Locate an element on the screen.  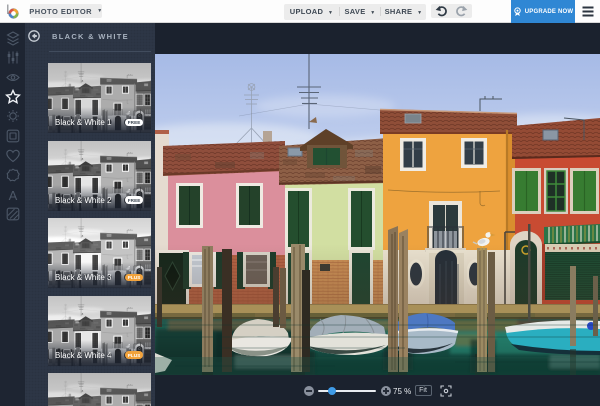
svg-text: A is located at coordinates (12, 195).